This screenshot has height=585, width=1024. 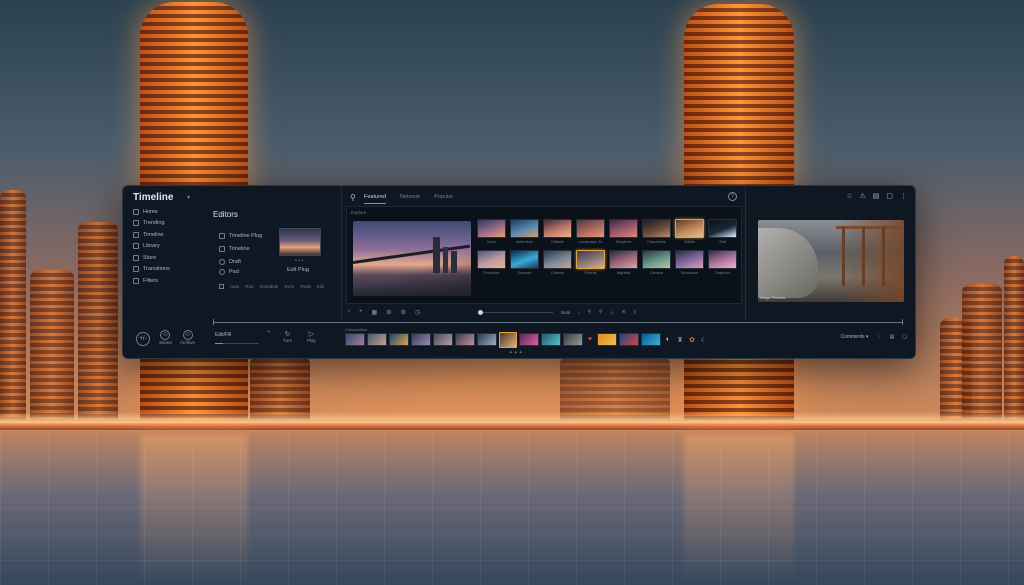 I want to click on right-toolbar-icon: ▢, so click(x=889, y=196).